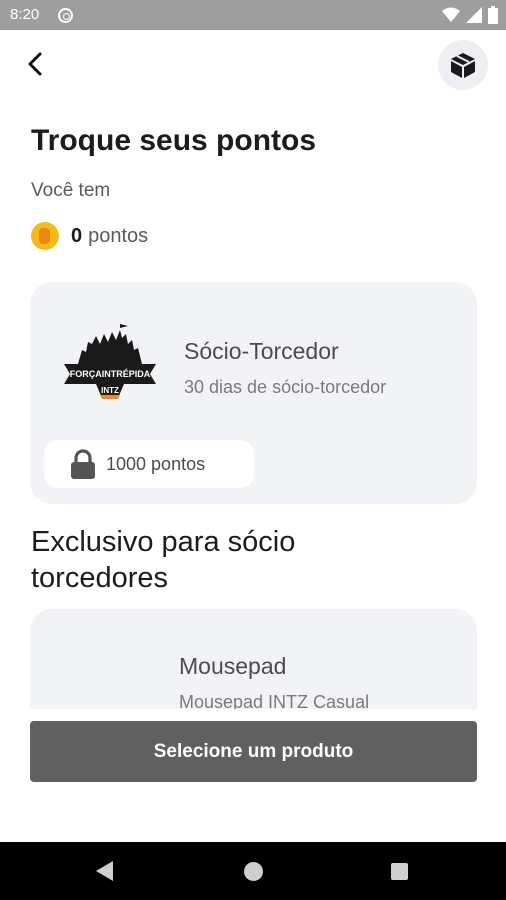  I want to click on reward-price: 1000 pontos, so click(156, 463).